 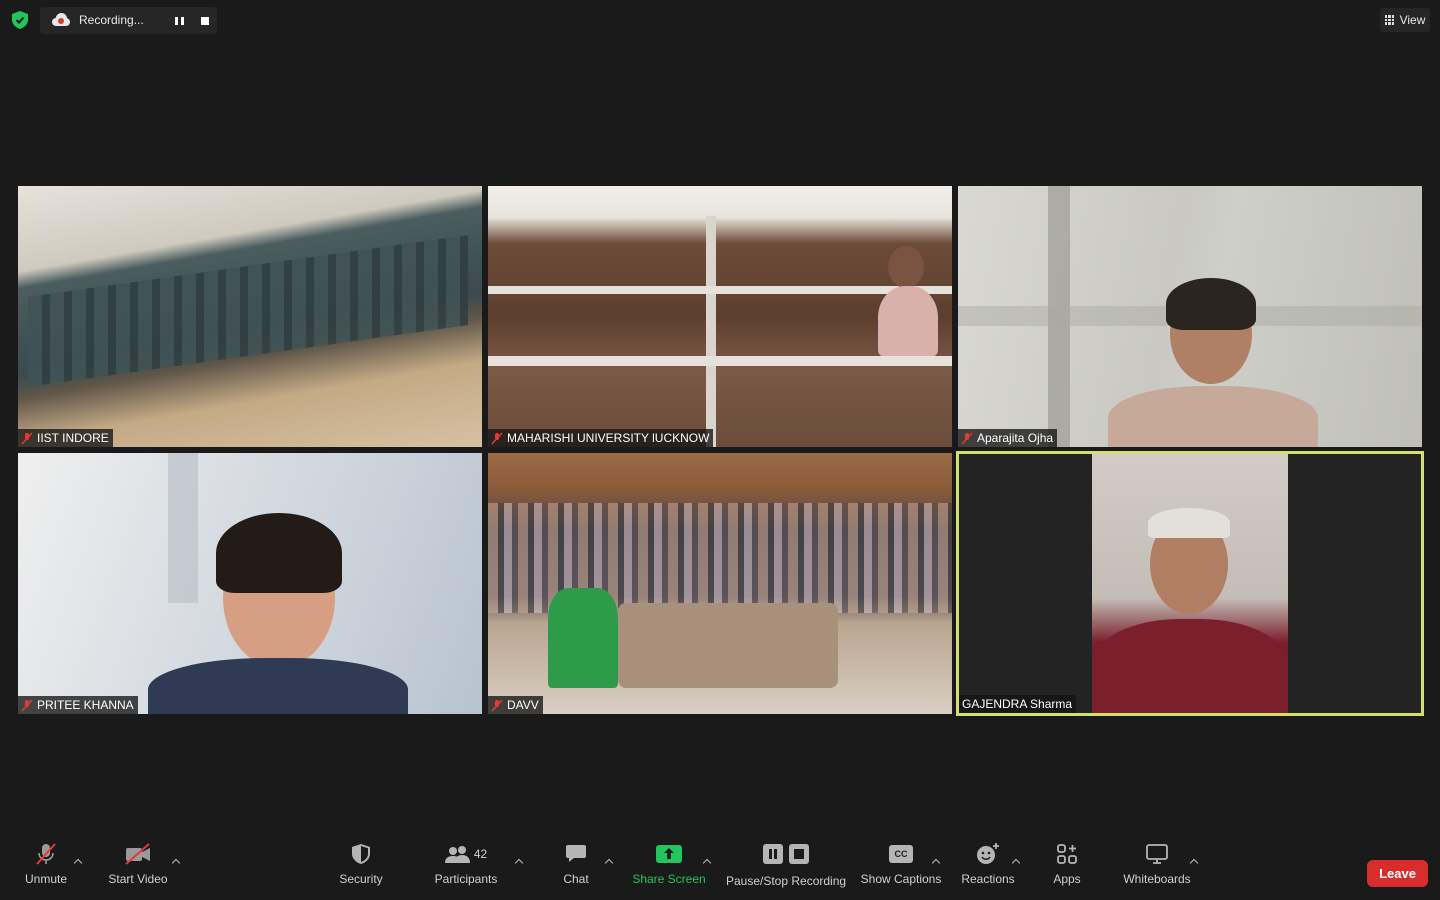 What do you see at coordinates (576, 879) in the screenshot?
I see `chat-label: Chat` at bounding box center [576, 879].